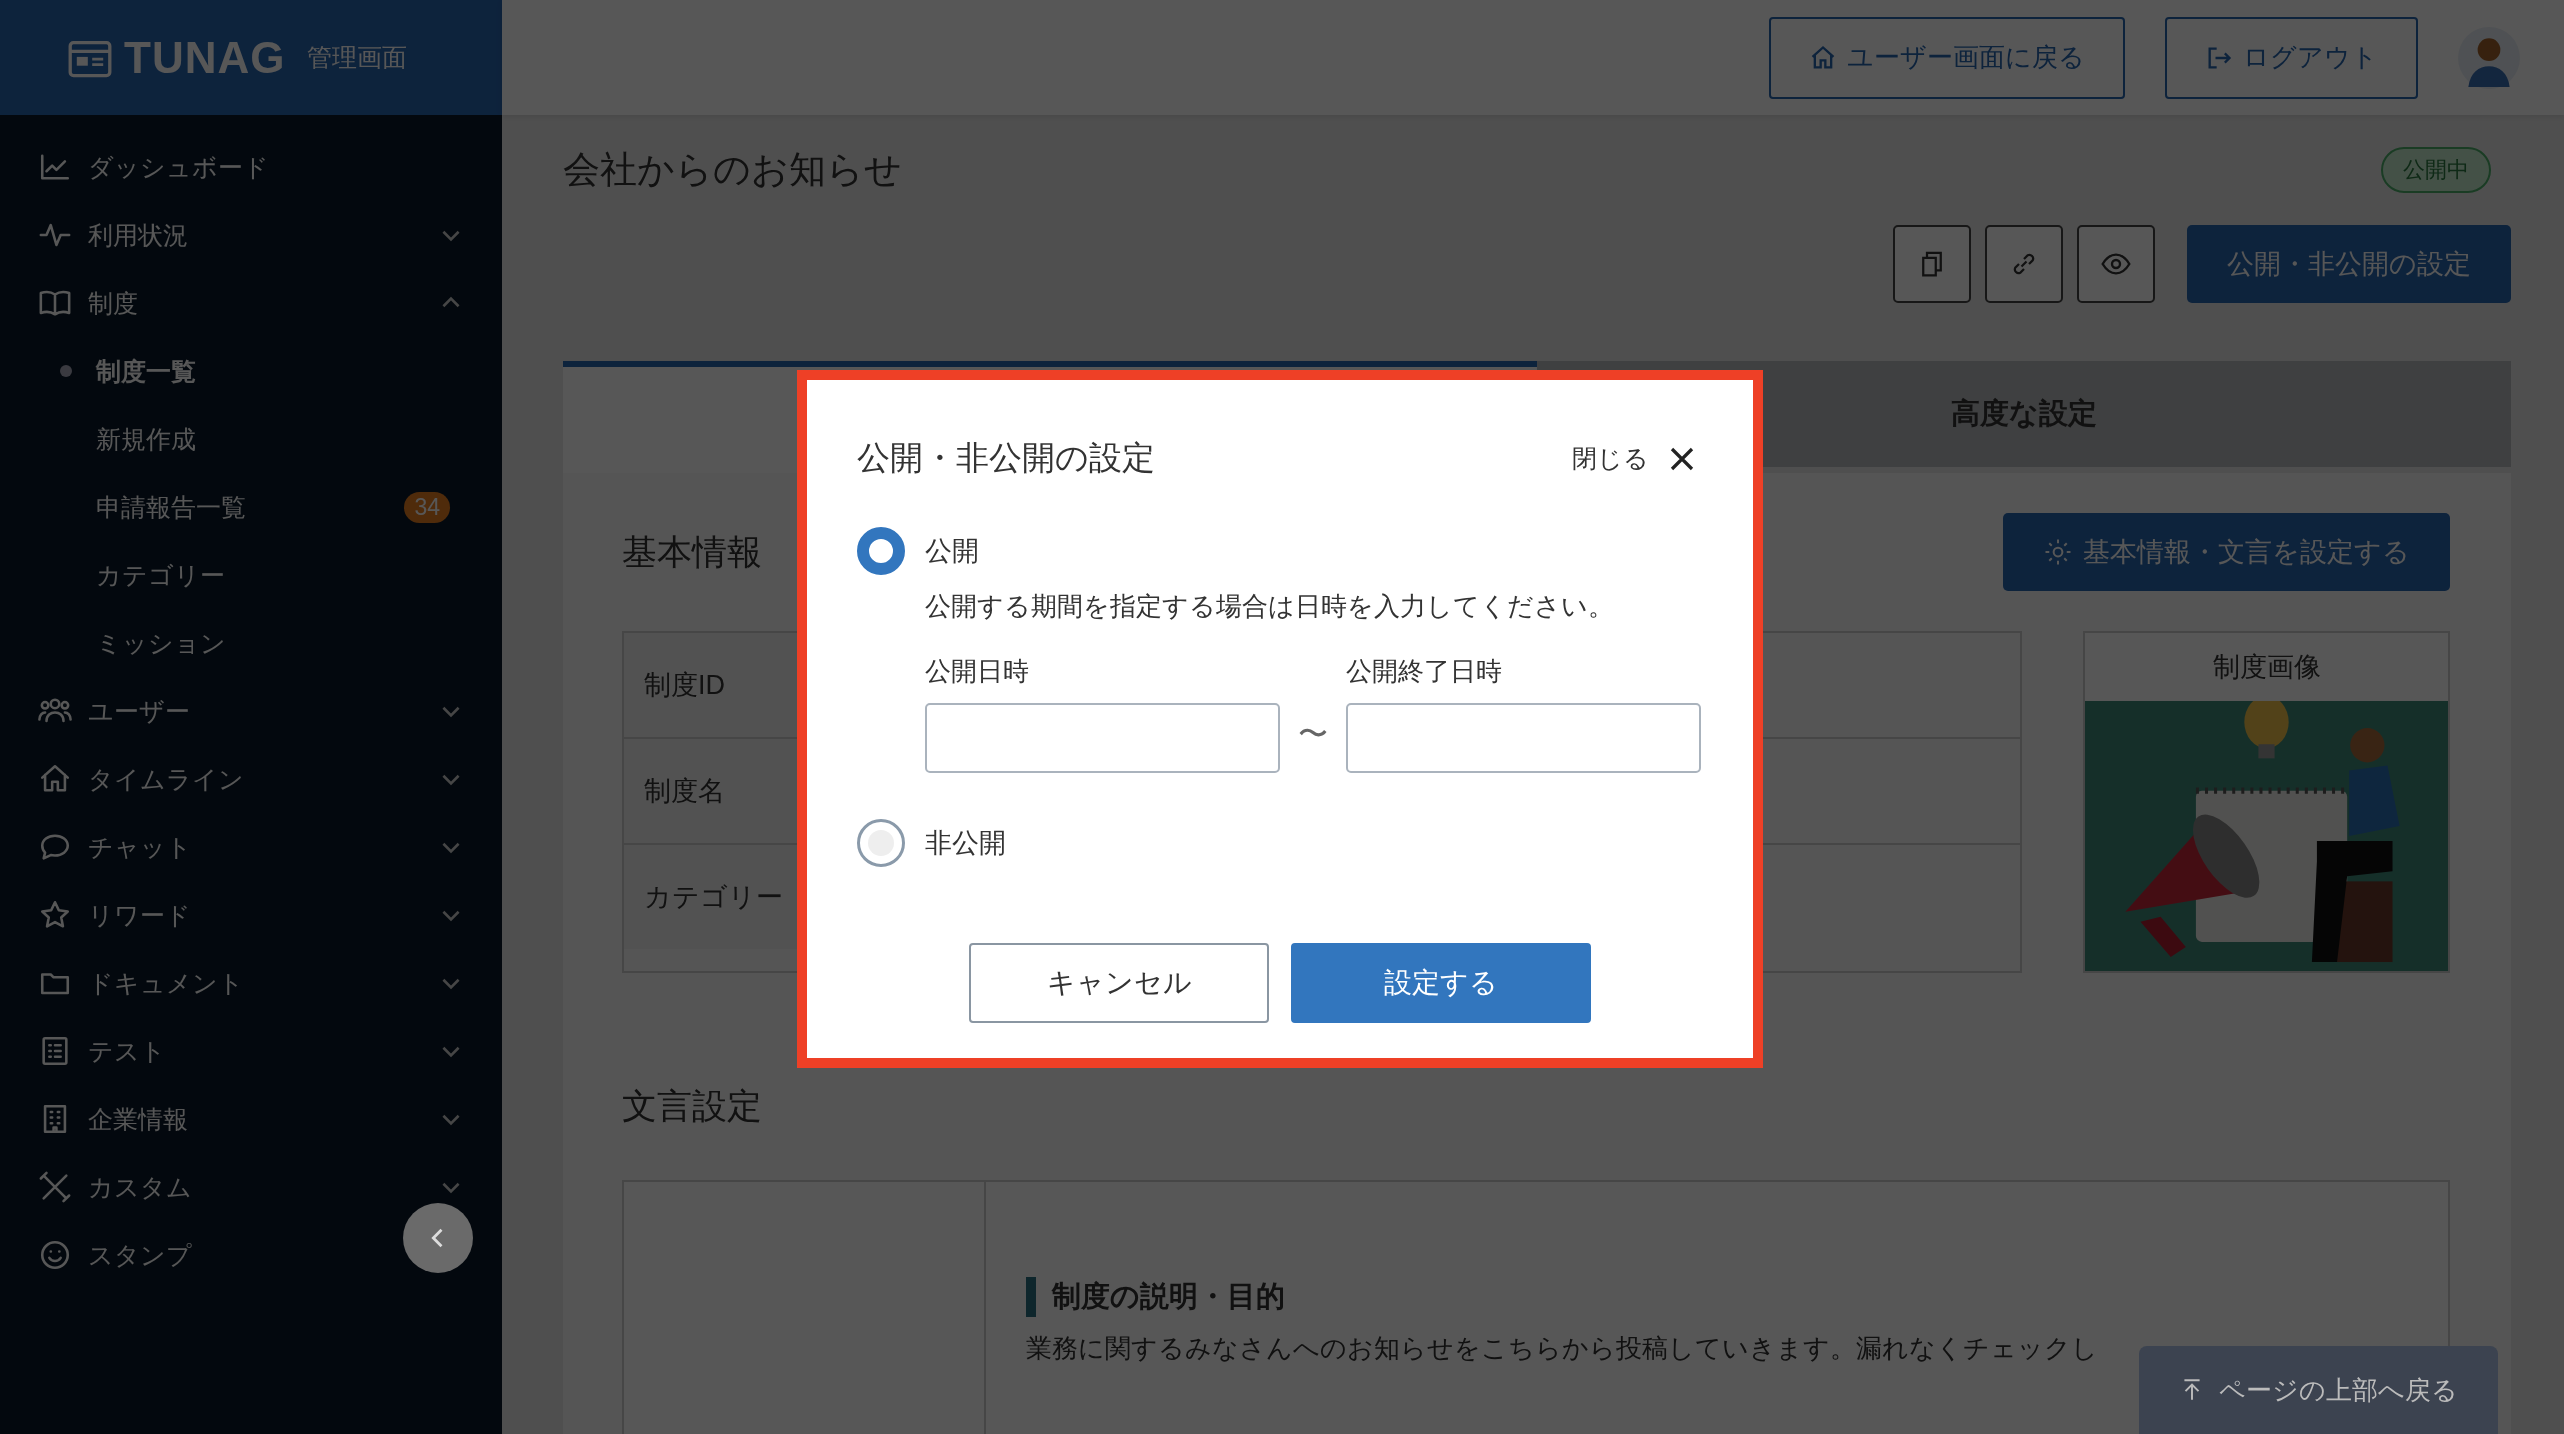  What do you see at coordinates (251, 303) in the screenshot?
I see `sidebar-item: 制度` at bounding box center [251, 303].